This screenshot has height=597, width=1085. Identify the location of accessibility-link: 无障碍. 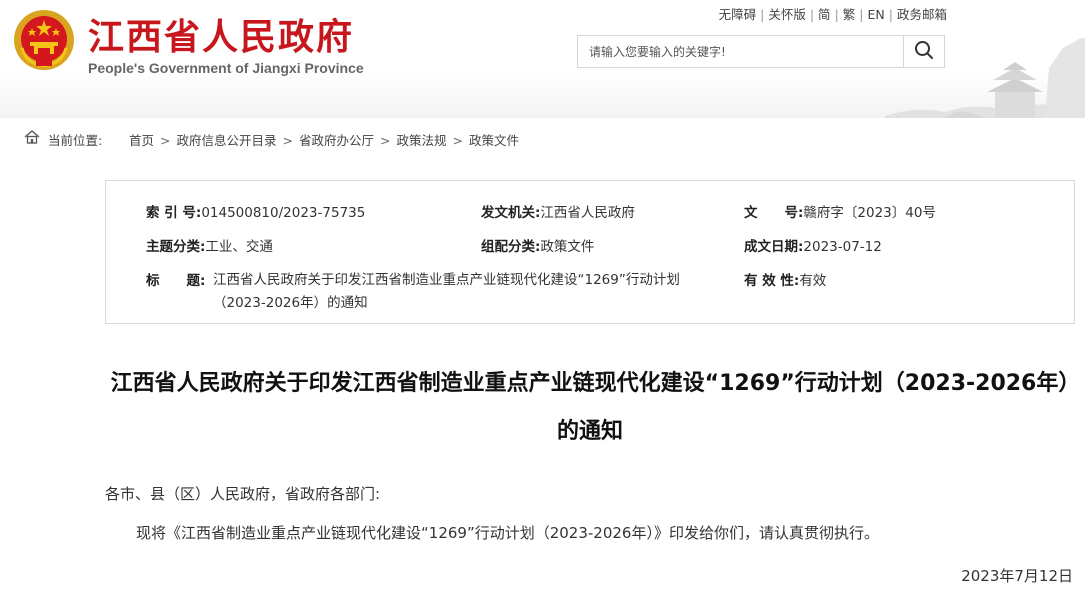
(738, 14).